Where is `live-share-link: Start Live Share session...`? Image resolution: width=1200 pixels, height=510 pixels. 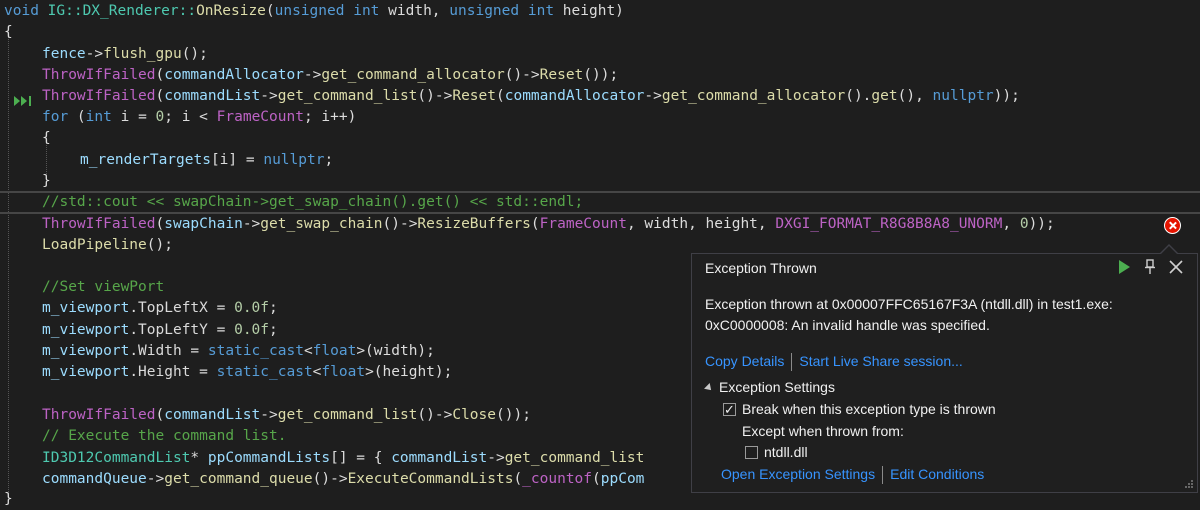
live-share-link: Start Live Share session... is located at coordinates (880, 361).